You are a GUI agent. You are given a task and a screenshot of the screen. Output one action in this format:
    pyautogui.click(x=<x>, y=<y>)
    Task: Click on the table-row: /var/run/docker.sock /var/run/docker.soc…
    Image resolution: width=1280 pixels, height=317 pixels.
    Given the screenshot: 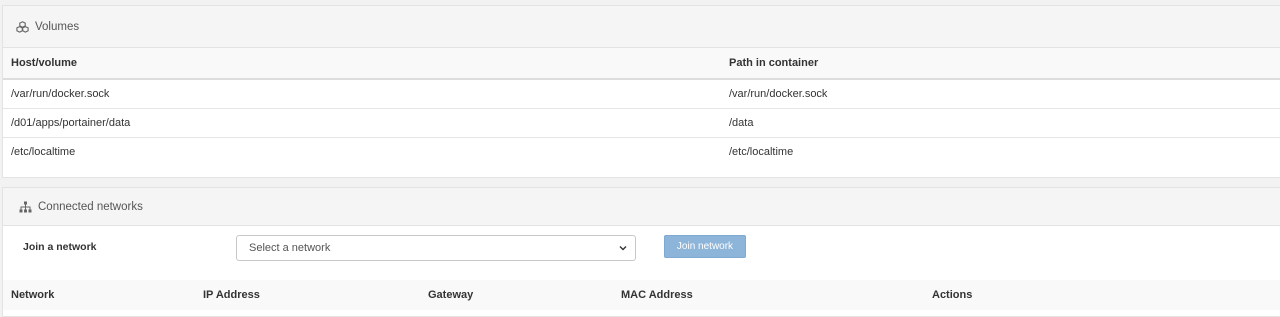 What is the action you would take?
    pyautogui.click(x=641, y=94)
    